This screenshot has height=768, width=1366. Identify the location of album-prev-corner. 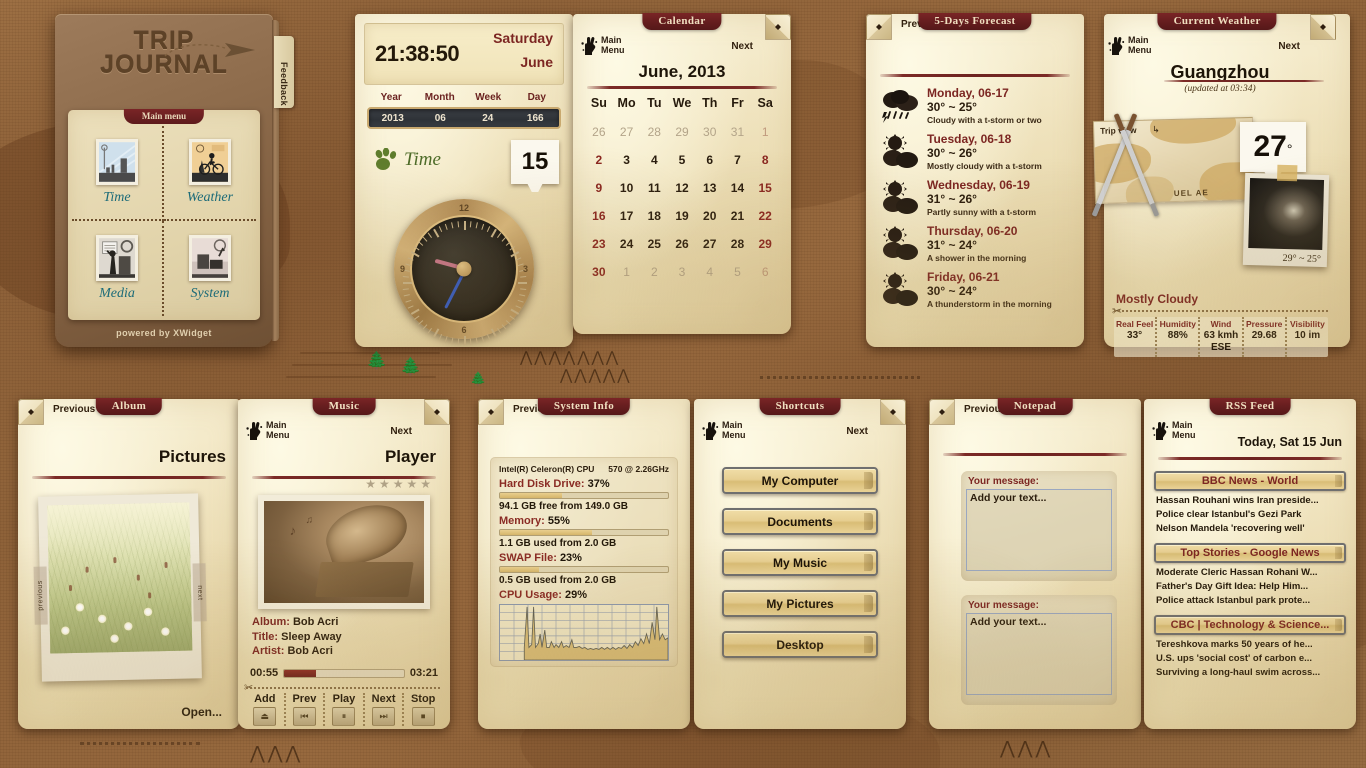
(31, 412).